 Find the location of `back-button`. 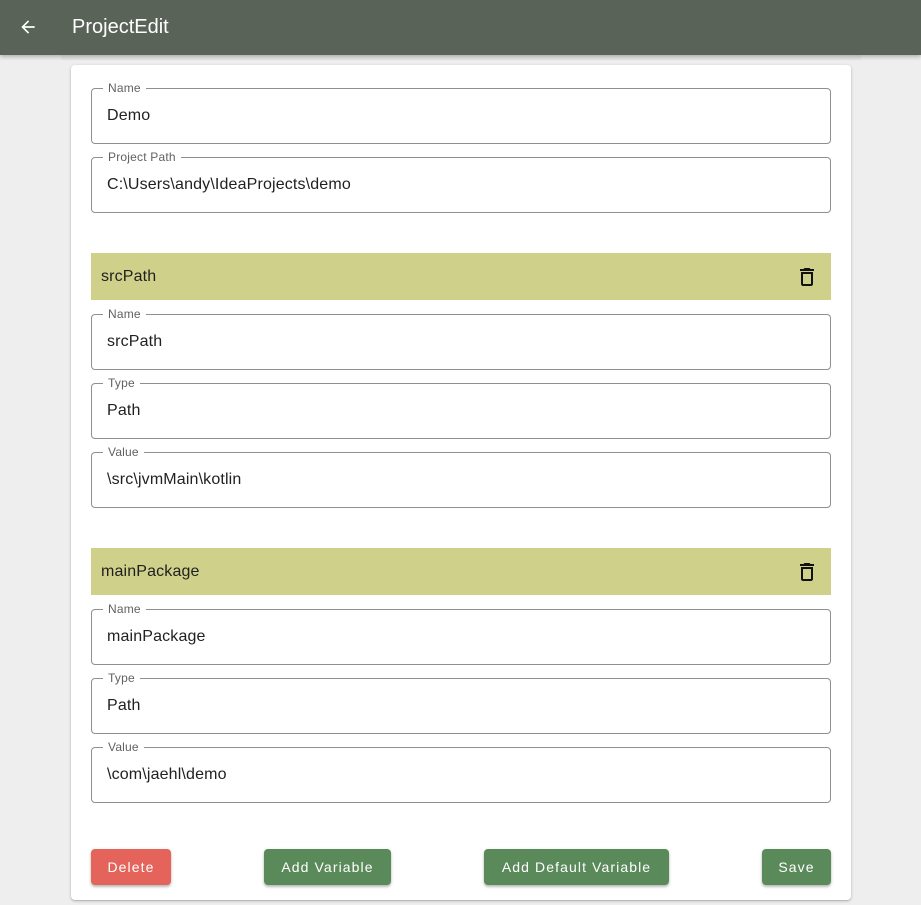

back-button is located at coordinates (28, 27).